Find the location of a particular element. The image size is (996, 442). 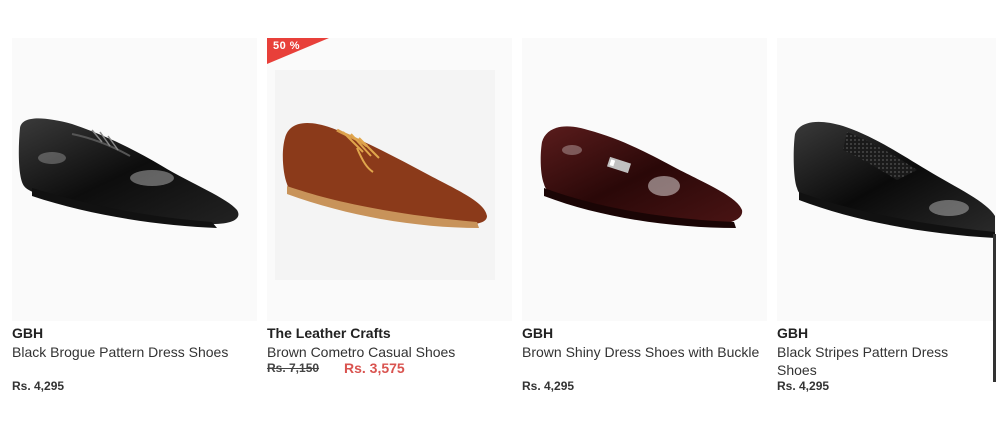

original-price: Rs. 7,150 is located at coordinates (293, 368).